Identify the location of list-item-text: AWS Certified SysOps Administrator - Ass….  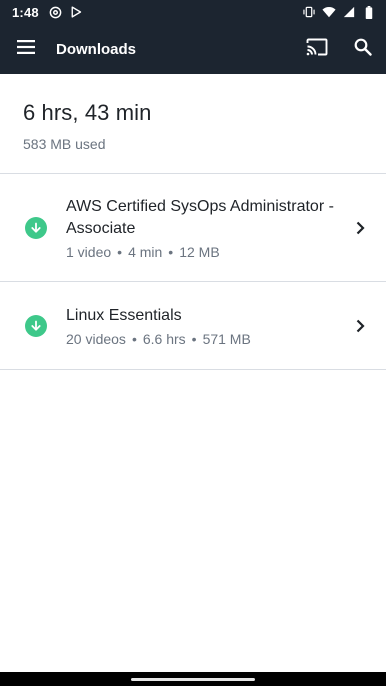
(201, 228).